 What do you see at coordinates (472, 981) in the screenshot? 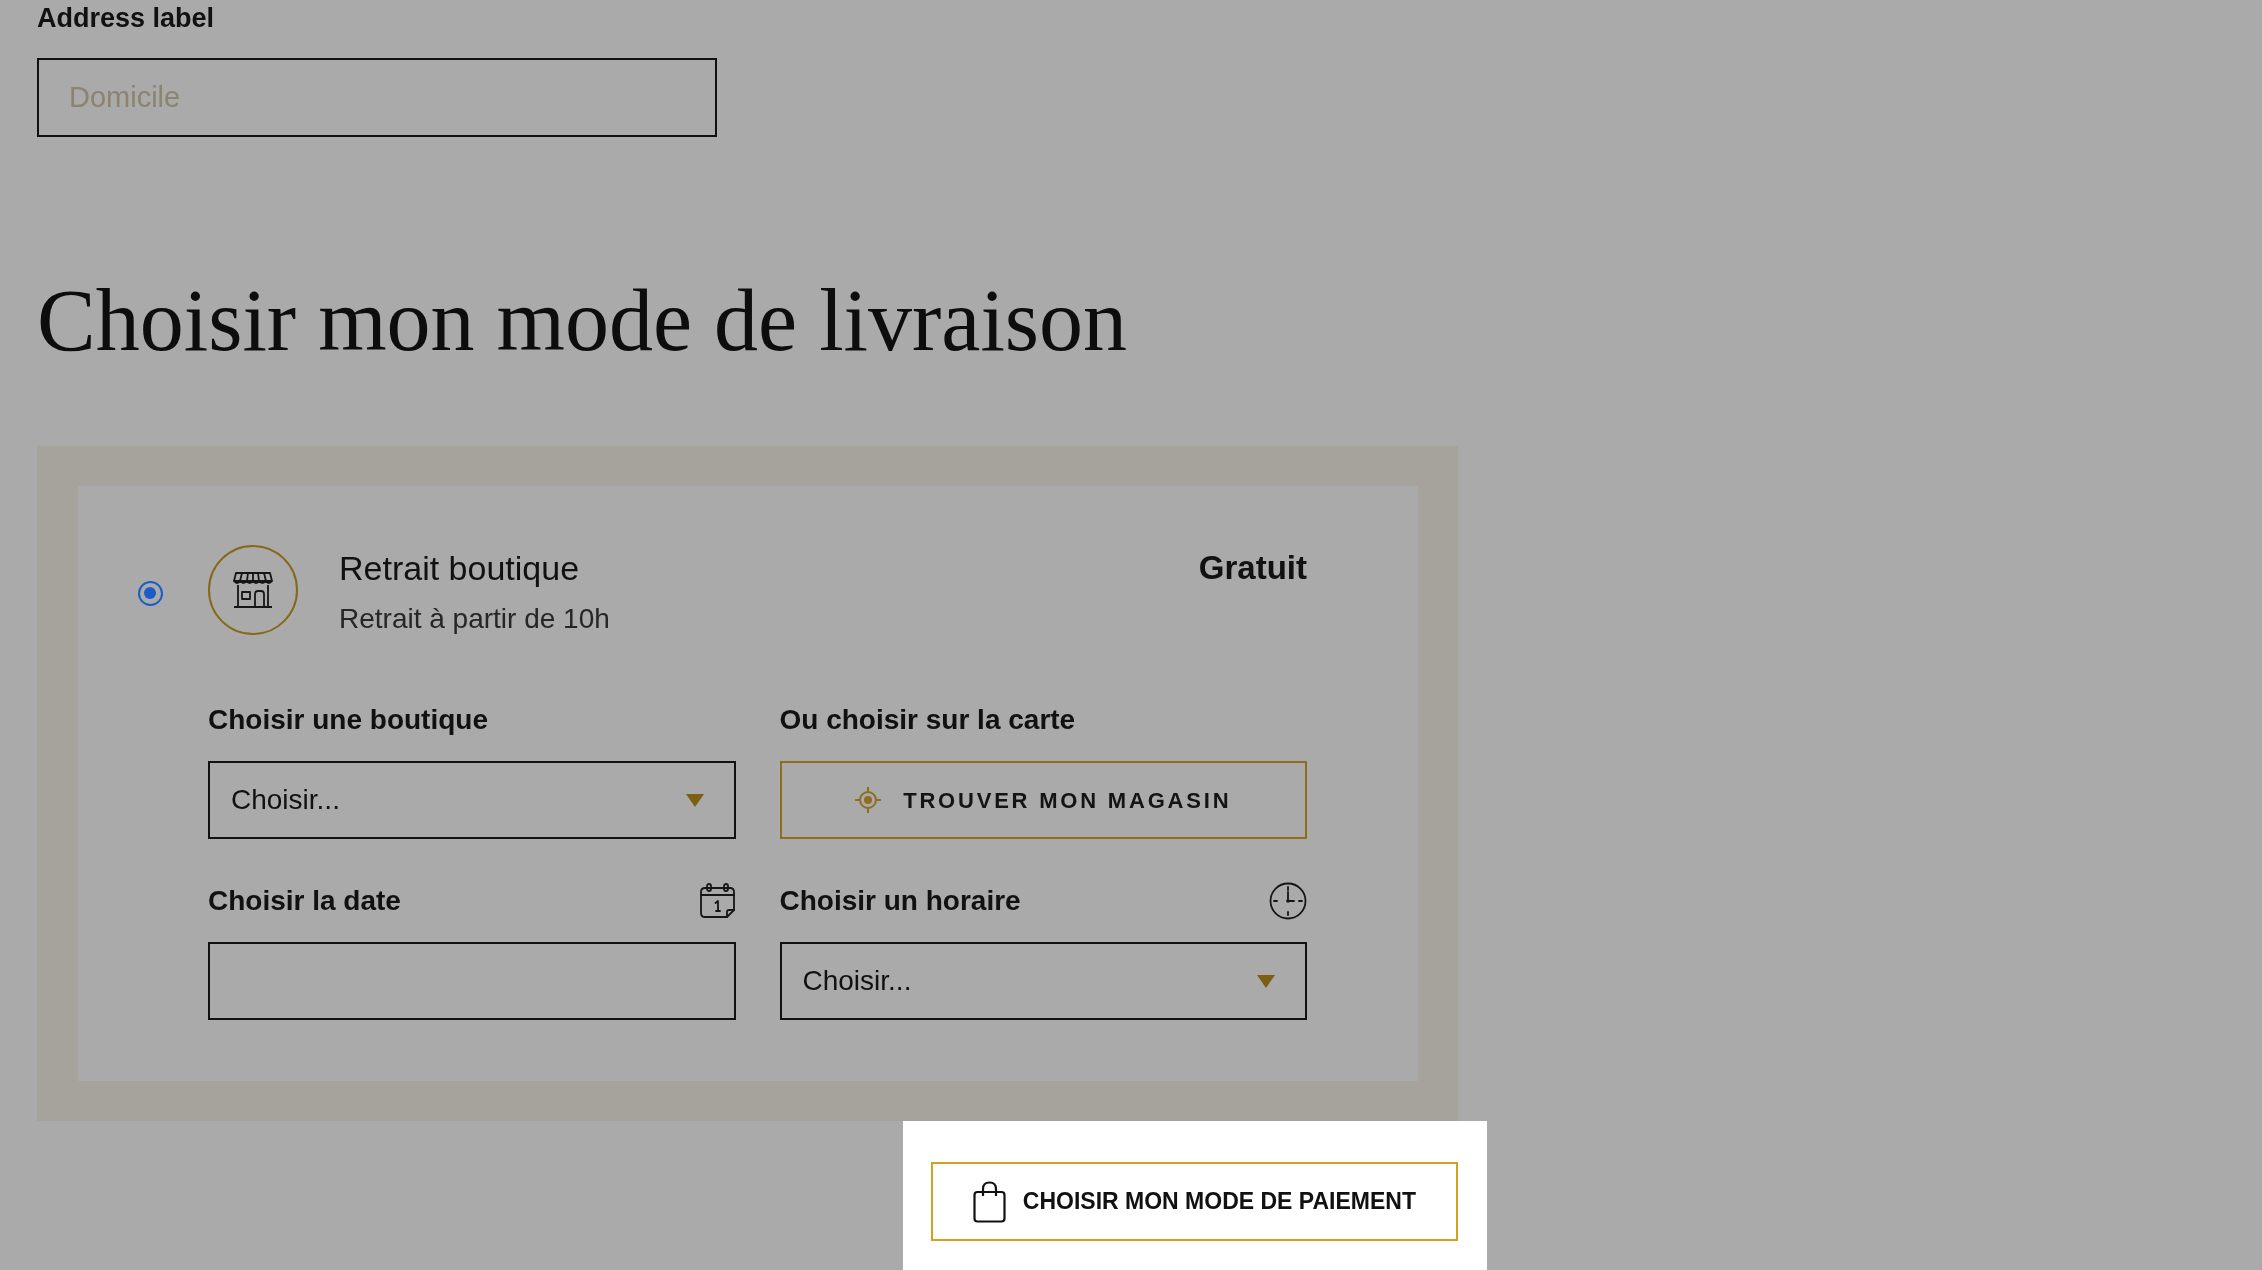
I see `date-field` at bounding box center [472, 981].